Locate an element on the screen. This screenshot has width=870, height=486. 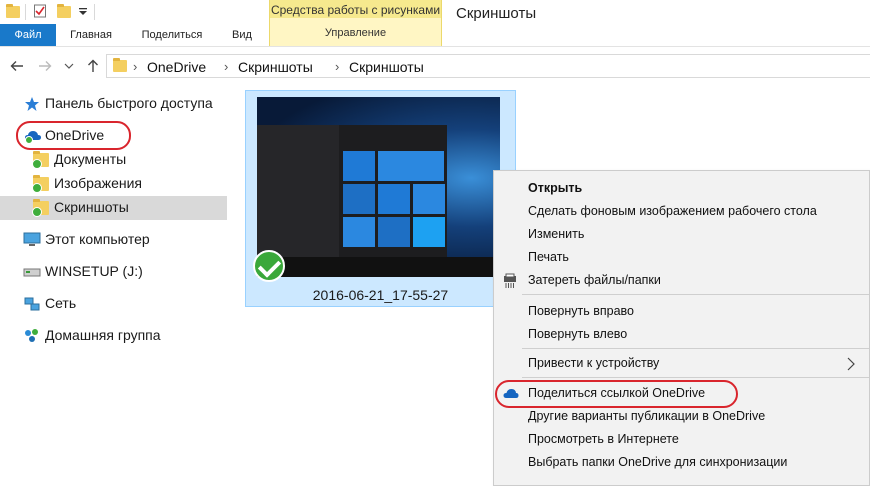
drive-icon is located at coordinates (32, 272).